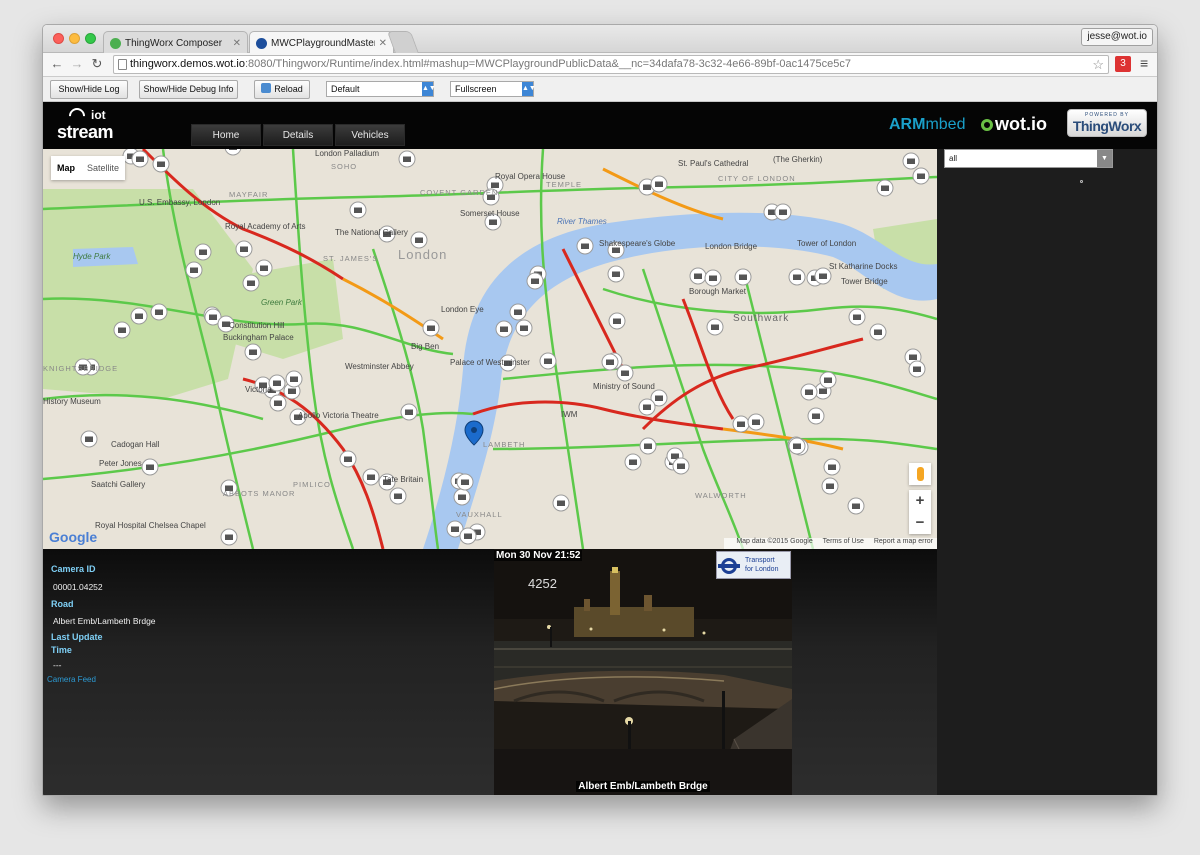 Image resolution: width=1200 pixels, height=855 pixels. What do you see at coordinates (903, 541) in the screenshot?
I see `report-map-error-link: Report a map error` at bounding box center [903, 541].